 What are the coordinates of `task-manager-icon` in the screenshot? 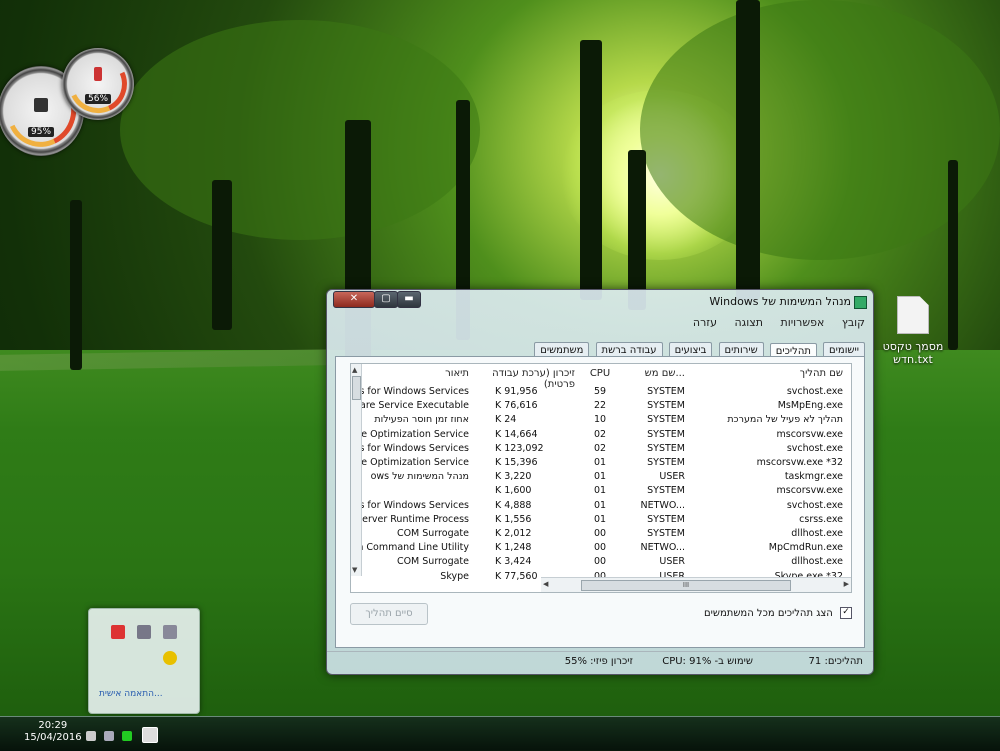 It's located at (860, 302).